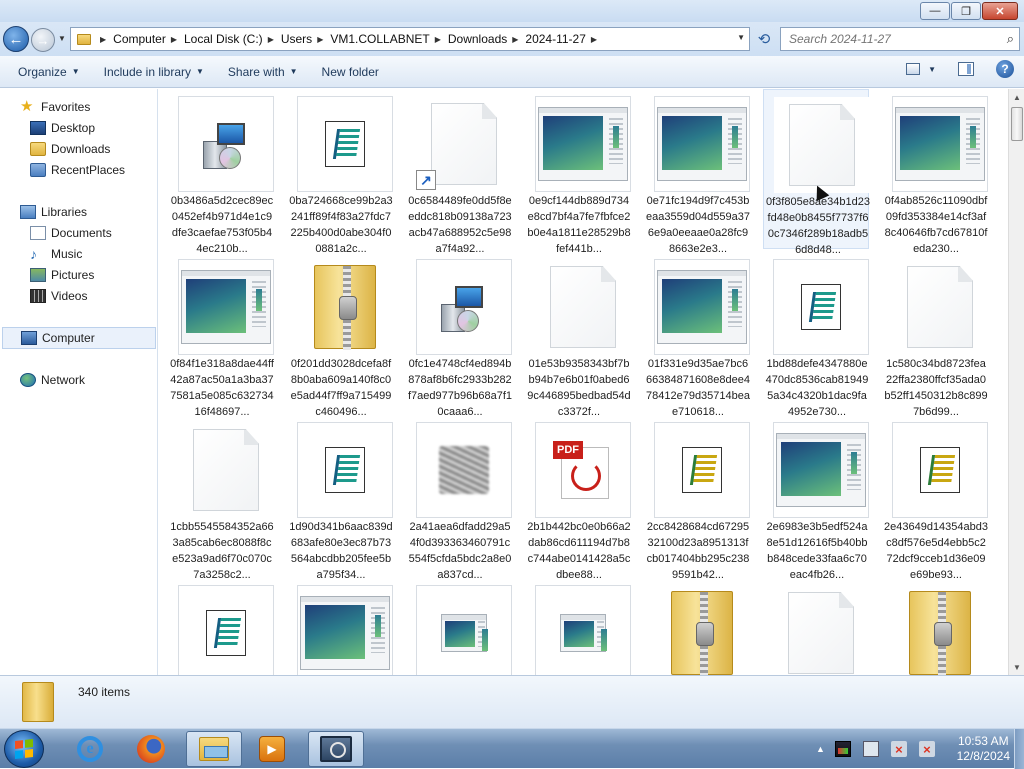 This screenshot has width=1024, height=769. Describe the element at coordinates (389, 39) in the screenshot. I see `breadcrumb-user: VM1.COLLABNET ▶` at that location.